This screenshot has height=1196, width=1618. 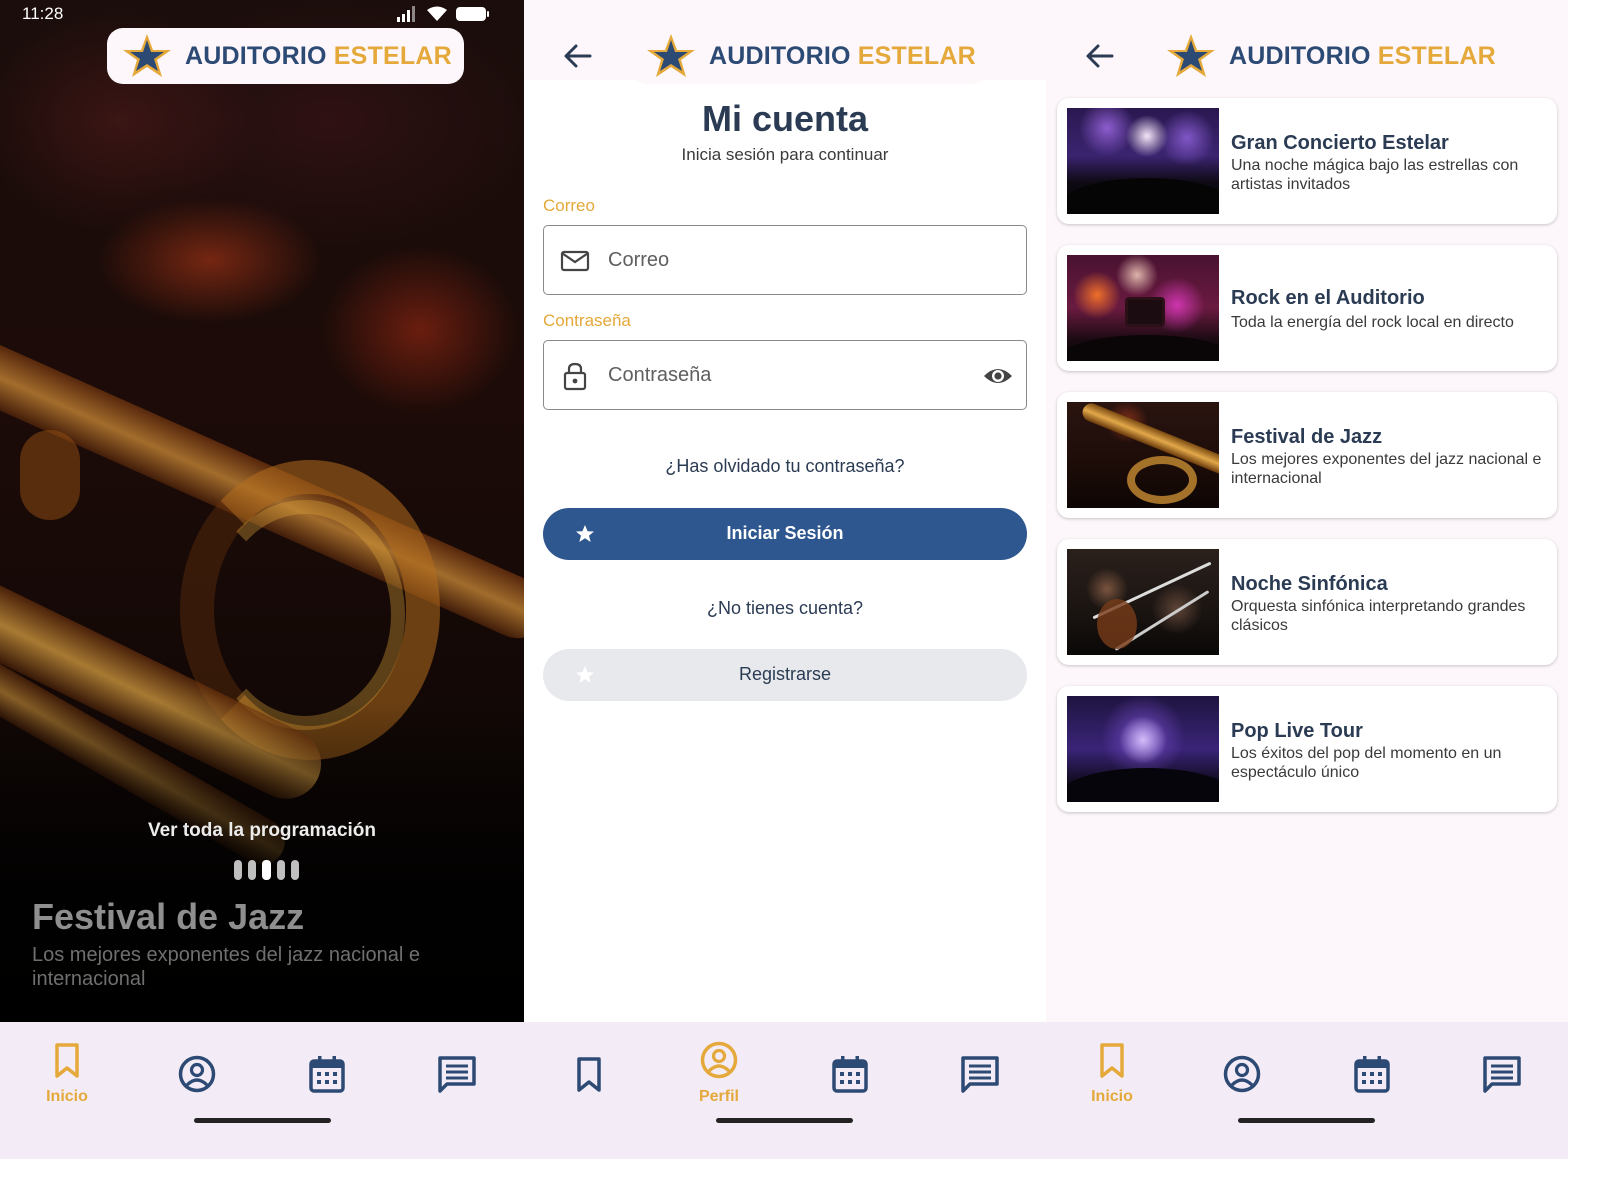 I want to click on featured-title: Festival de Jazz, so click(x=168, y=916).